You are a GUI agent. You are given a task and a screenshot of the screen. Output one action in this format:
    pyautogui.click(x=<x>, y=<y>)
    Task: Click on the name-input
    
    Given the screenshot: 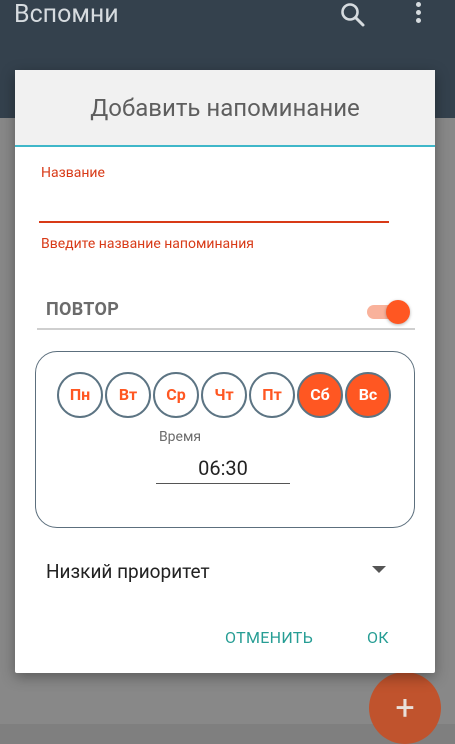 What is the action you would take?
    pyautogui.click(x=214, y=204)
    